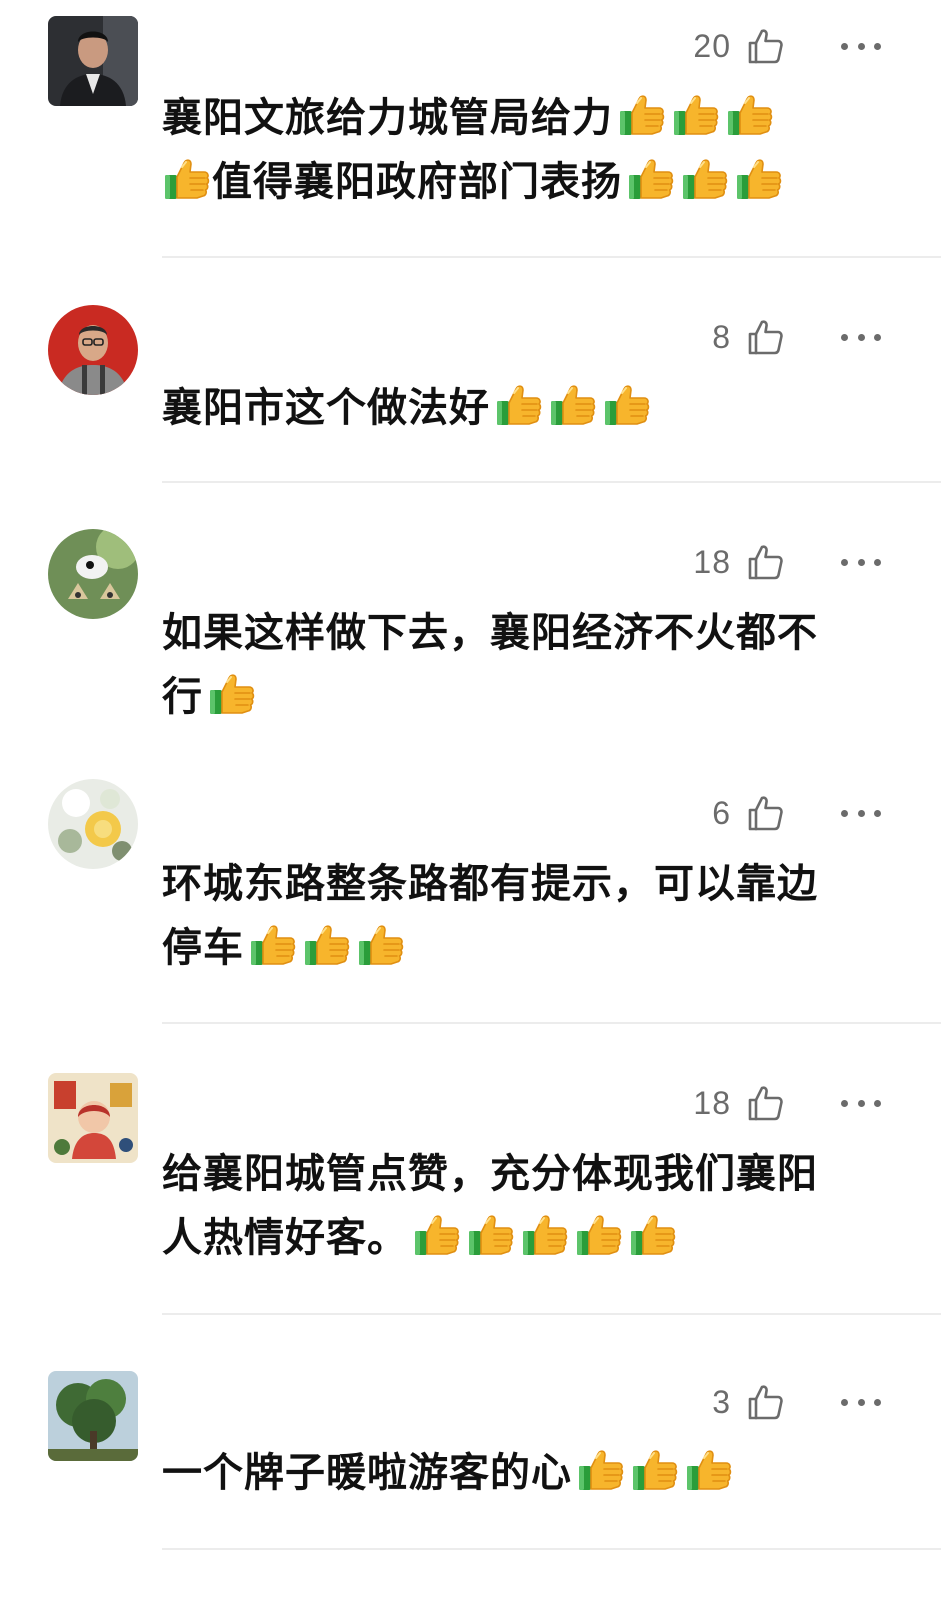  What do you see at coordinates (787, 46) in the screenshot?
I see `comment-meta: 20` at bounding box center [787, 46].